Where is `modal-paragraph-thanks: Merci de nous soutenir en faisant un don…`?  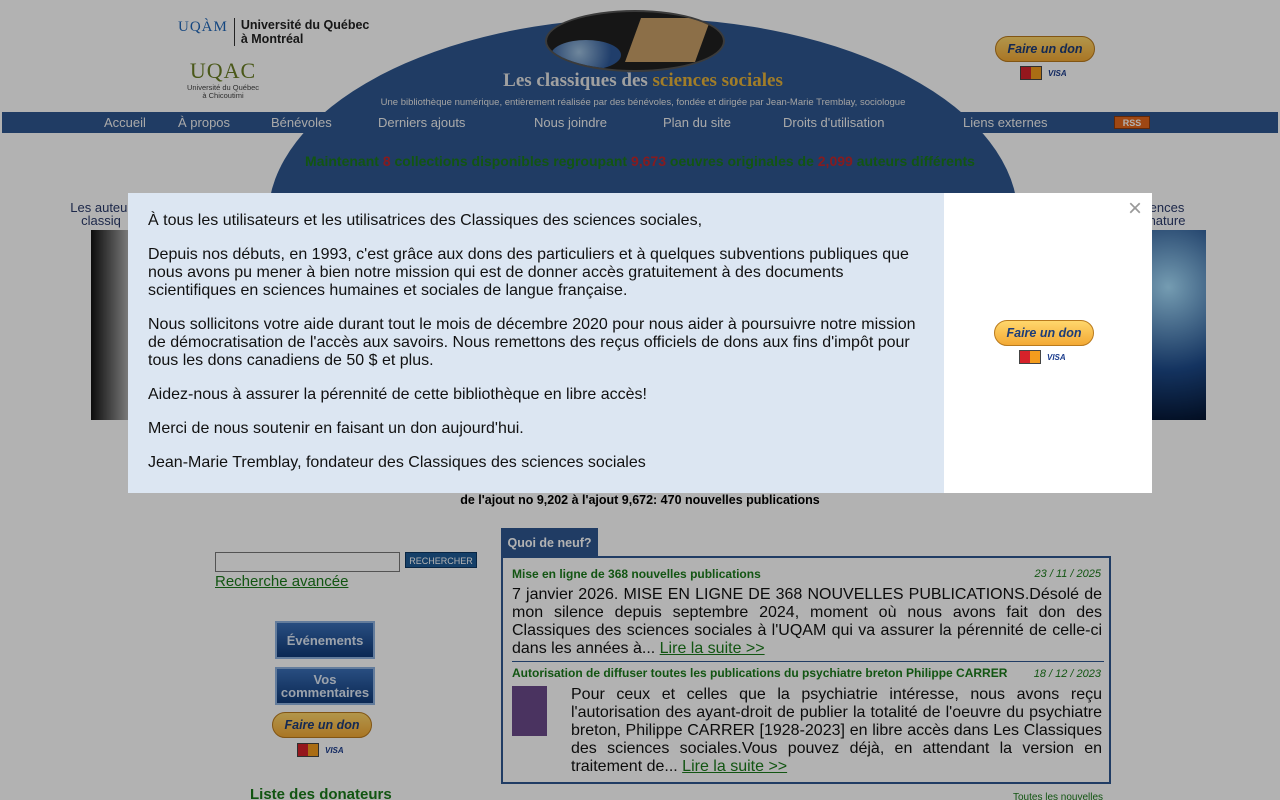 modal-paragraph-thanks: Merci de nous soutenir en faisant un don… is located at coordinates (336, 428).